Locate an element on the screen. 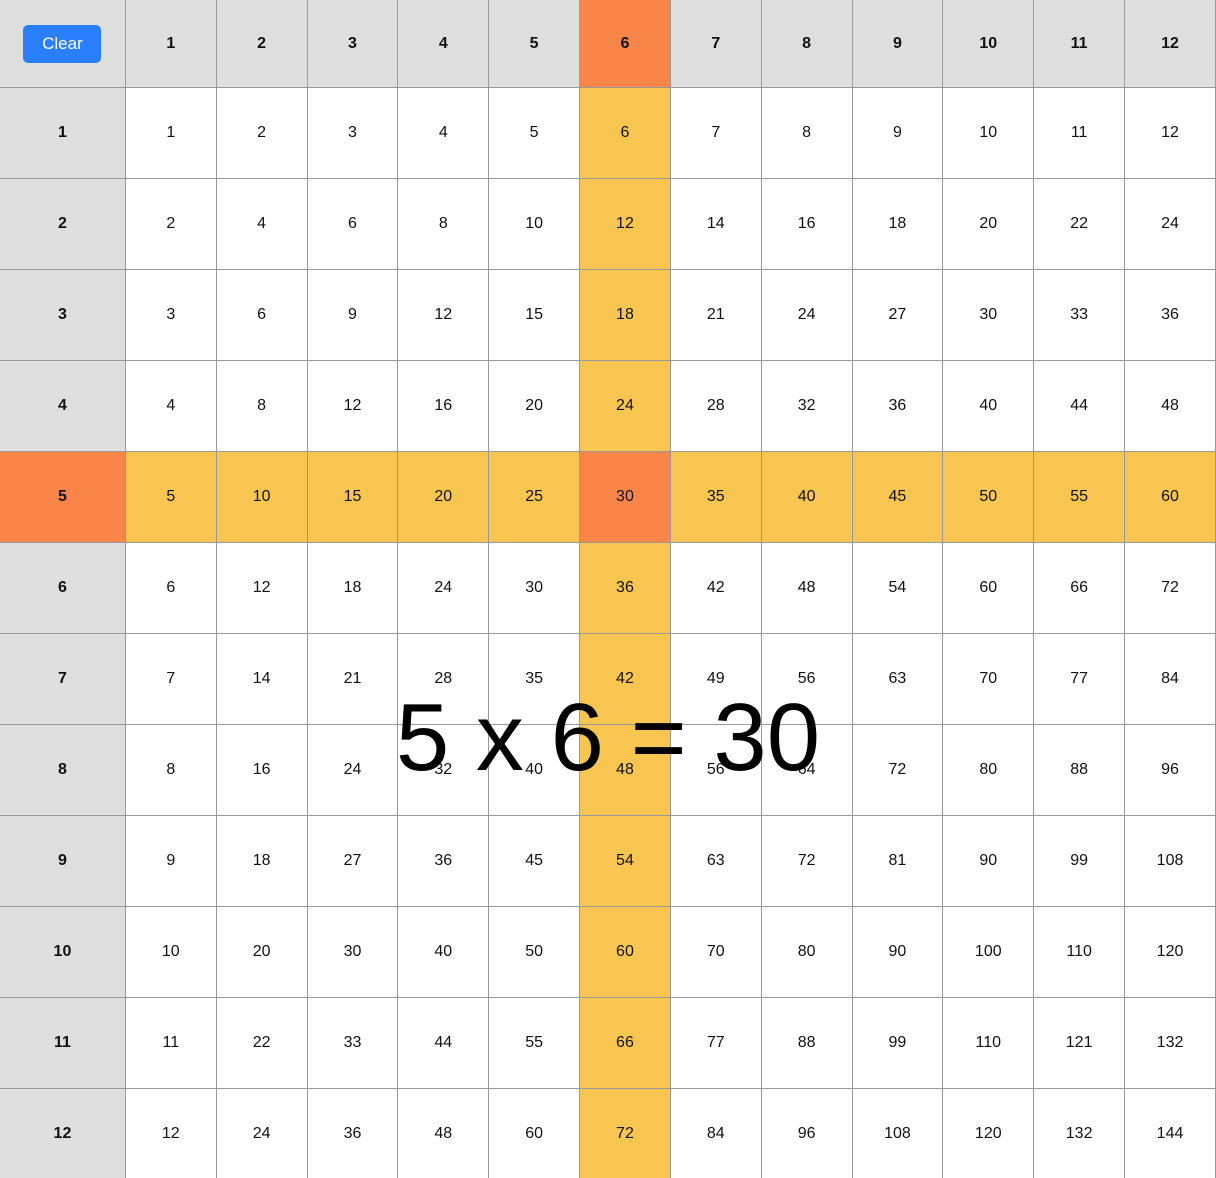 This screenshot has height=1178, width=1216. product-cell: 18 is located at coordinates (352, 588).